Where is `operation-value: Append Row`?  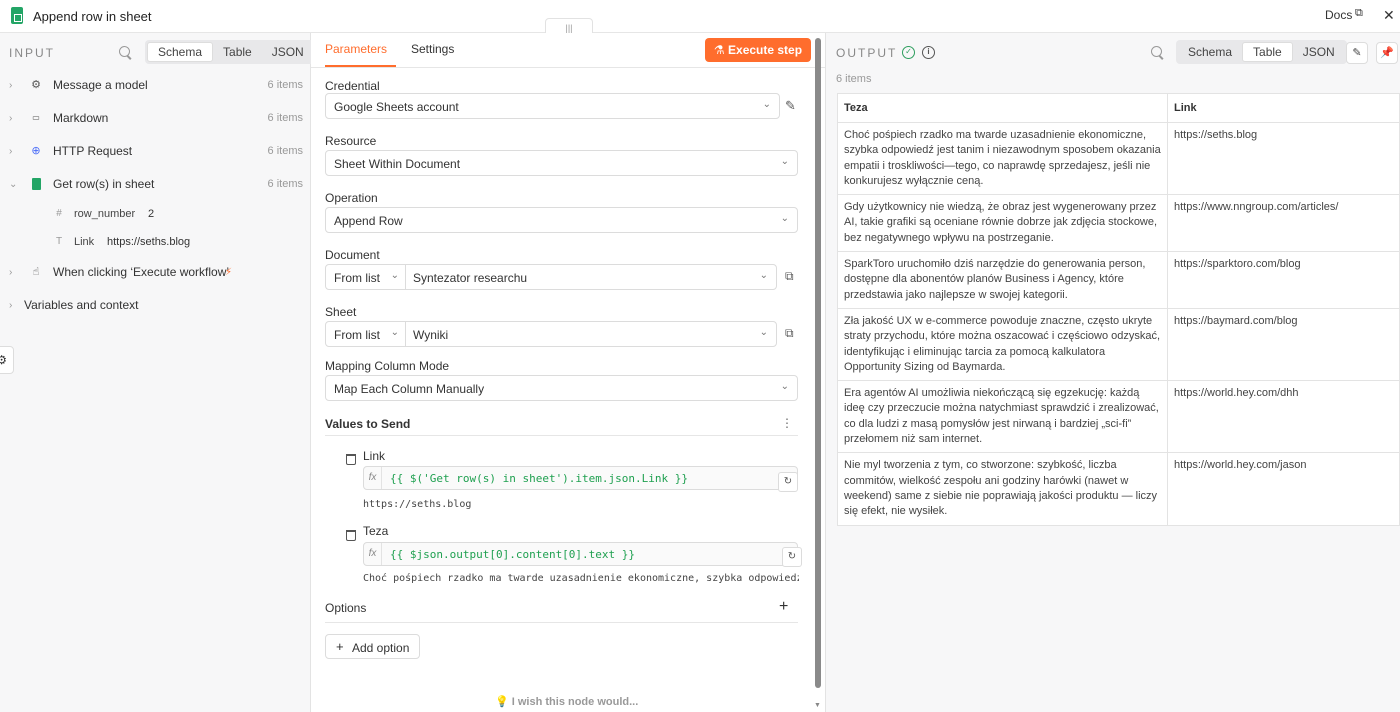 operation-value: Append Row is located at coordinates (368, 221).